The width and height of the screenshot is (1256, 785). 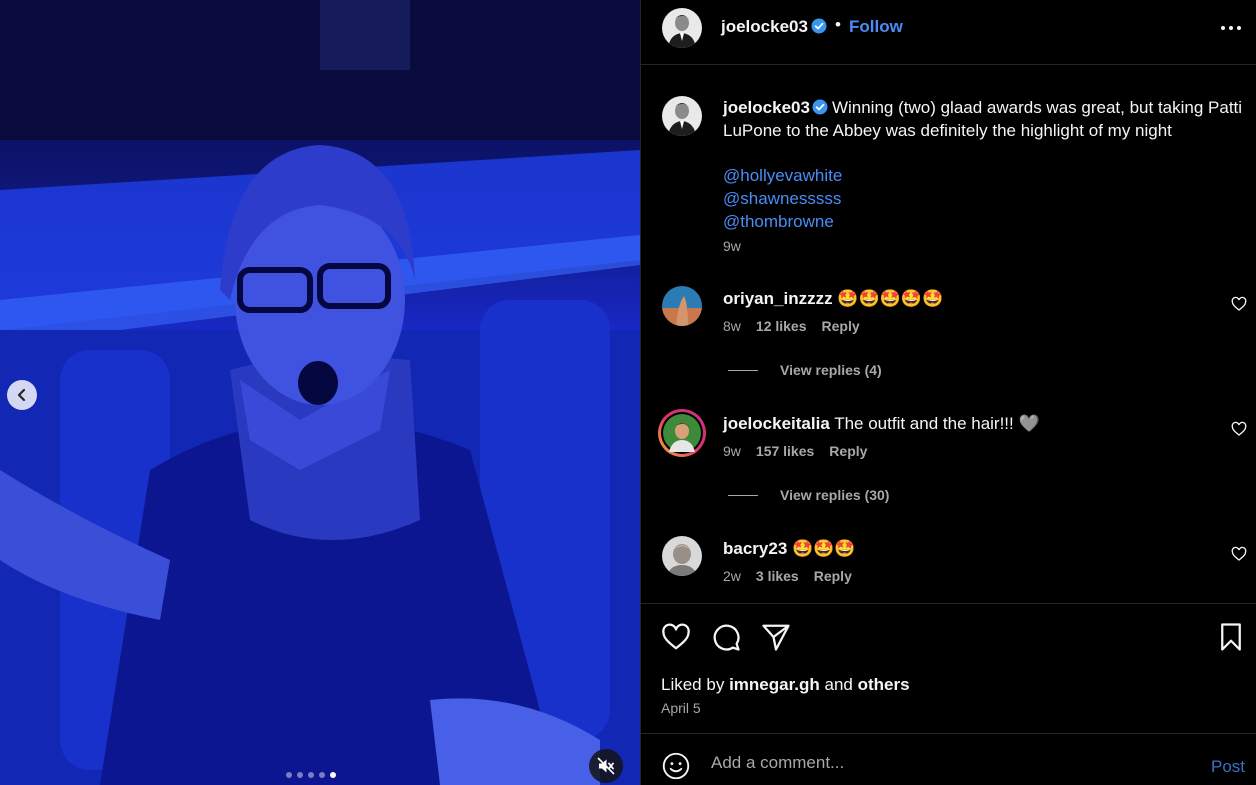 I want to click on mute-icon, so click(x=606, y=766).